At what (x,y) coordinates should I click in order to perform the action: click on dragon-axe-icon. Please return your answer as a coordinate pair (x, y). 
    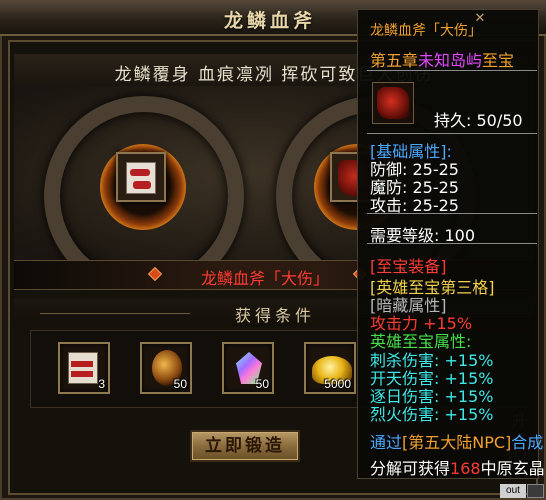
    Looking at the image, I should click on (393, 103).